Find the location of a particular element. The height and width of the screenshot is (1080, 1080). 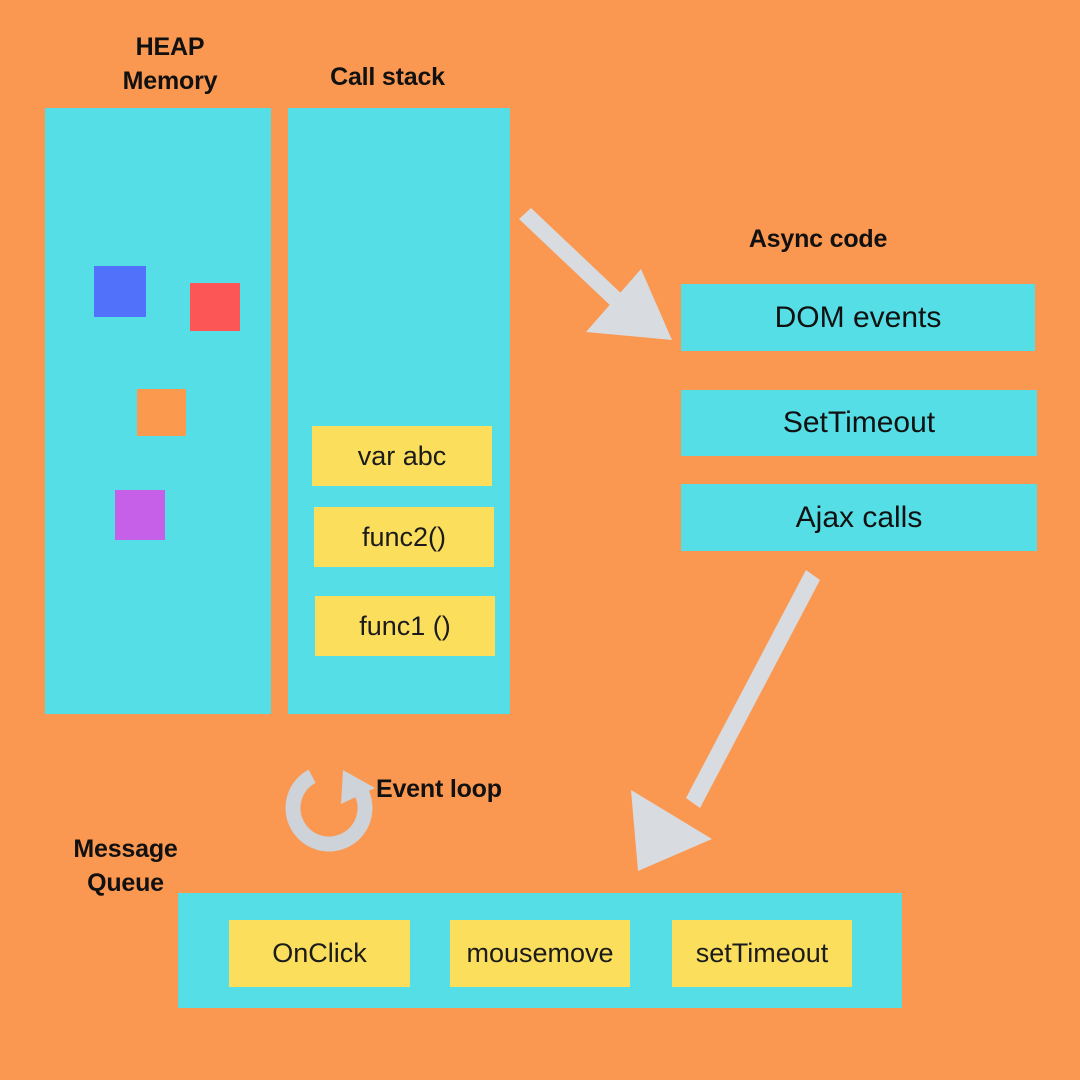

queue-item-mousemove: mousemove is located at coordinates (540, 953).